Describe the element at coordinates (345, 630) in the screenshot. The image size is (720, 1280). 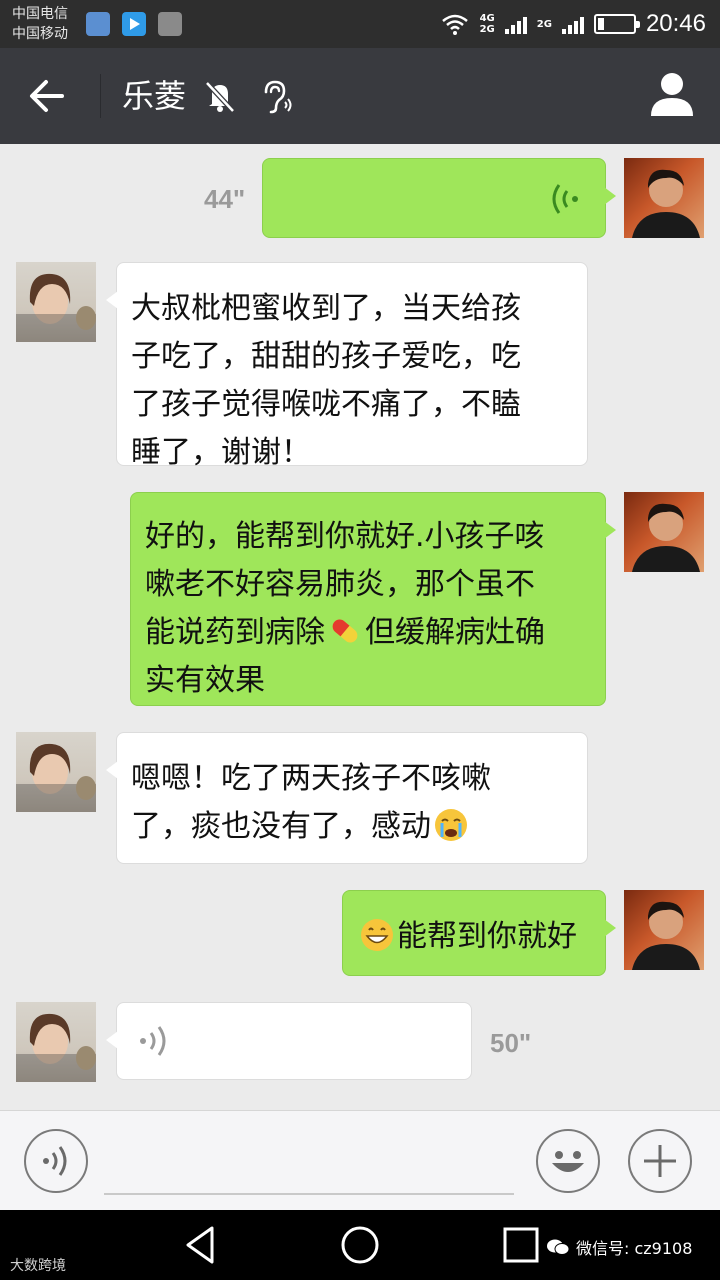
I see `pill-emoji-icon` at that location.